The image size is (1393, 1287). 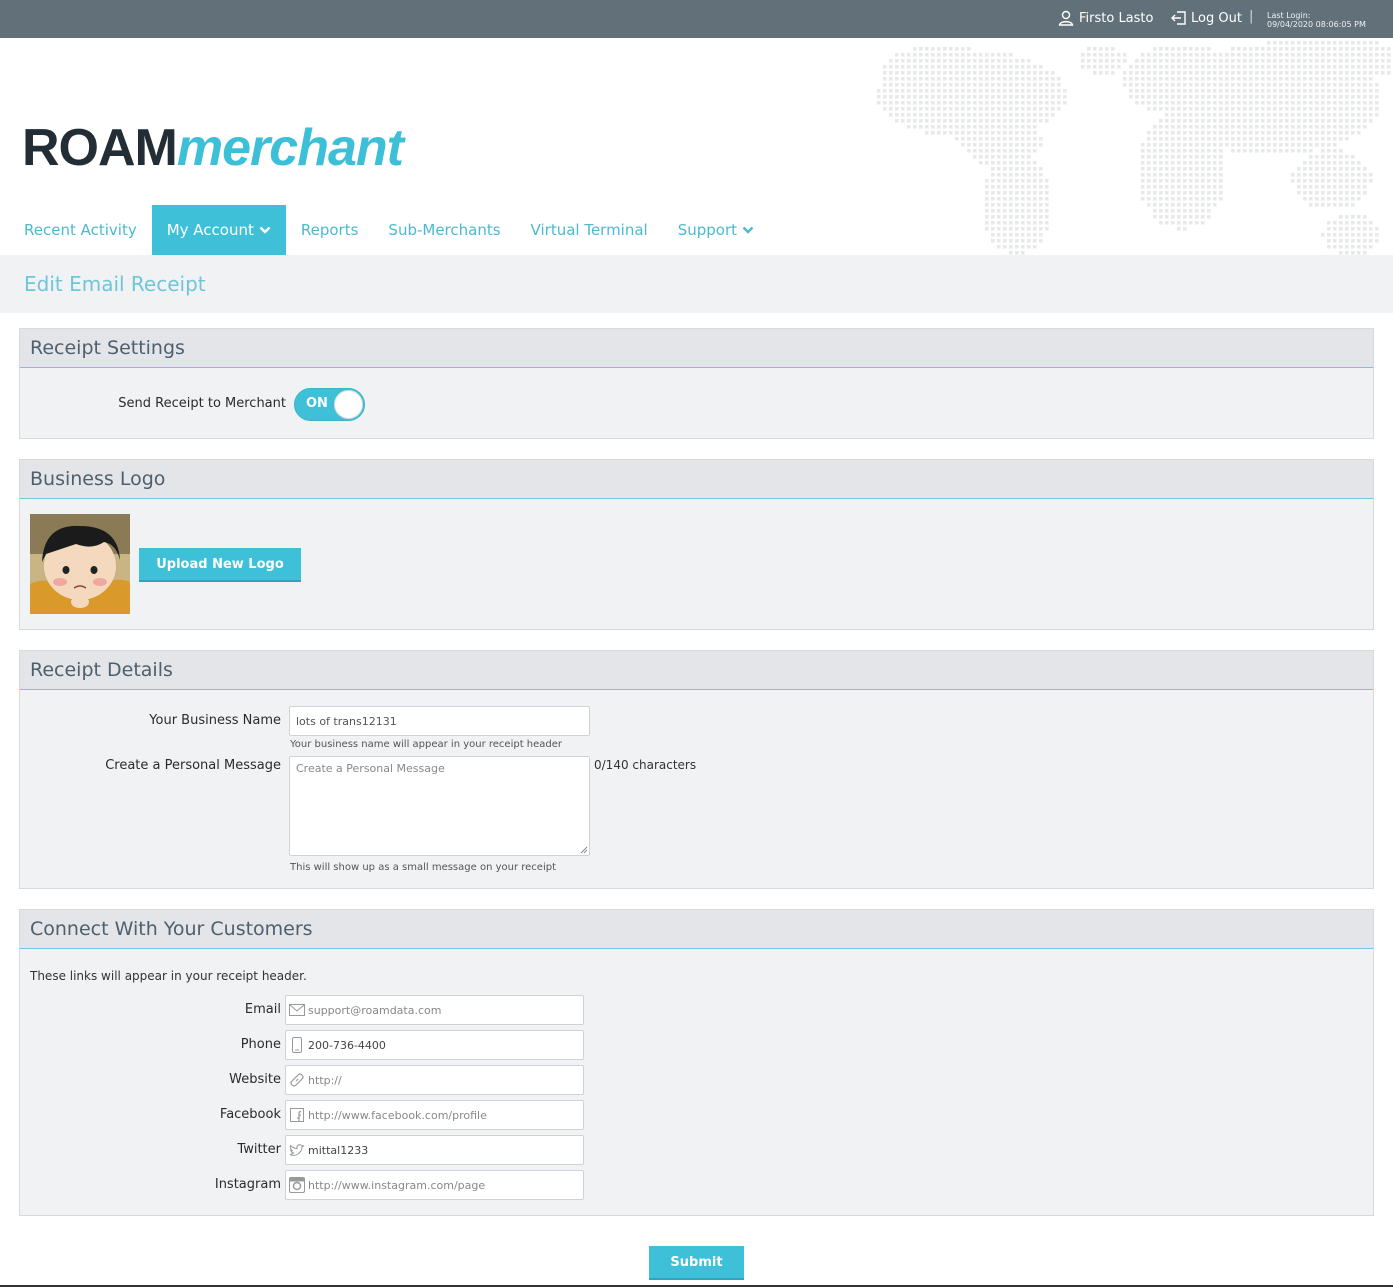 I want to click on roam-merchant-logo: ROAMmerchant, so click(x=213, y=148).